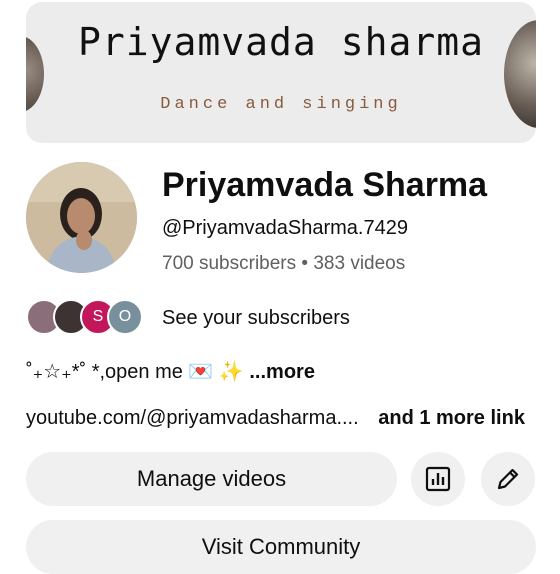  I want to click on analytics-icon, so click(438, 479).